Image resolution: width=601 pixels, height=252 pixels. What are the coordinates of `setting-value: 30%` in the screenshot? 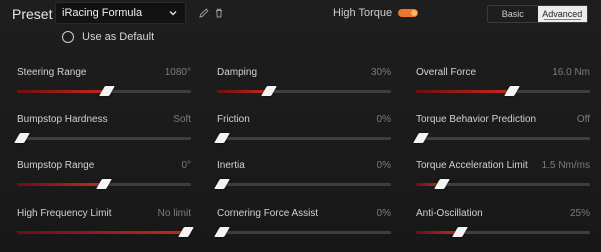 It's located at (380, 72).